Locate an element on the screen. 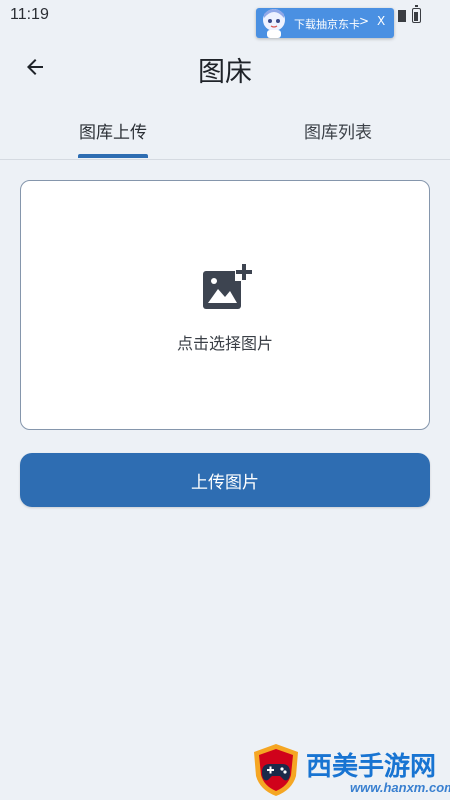 The height and width of the screenshot is (800, 450). signal-icon is located at coordinates (402, 16).